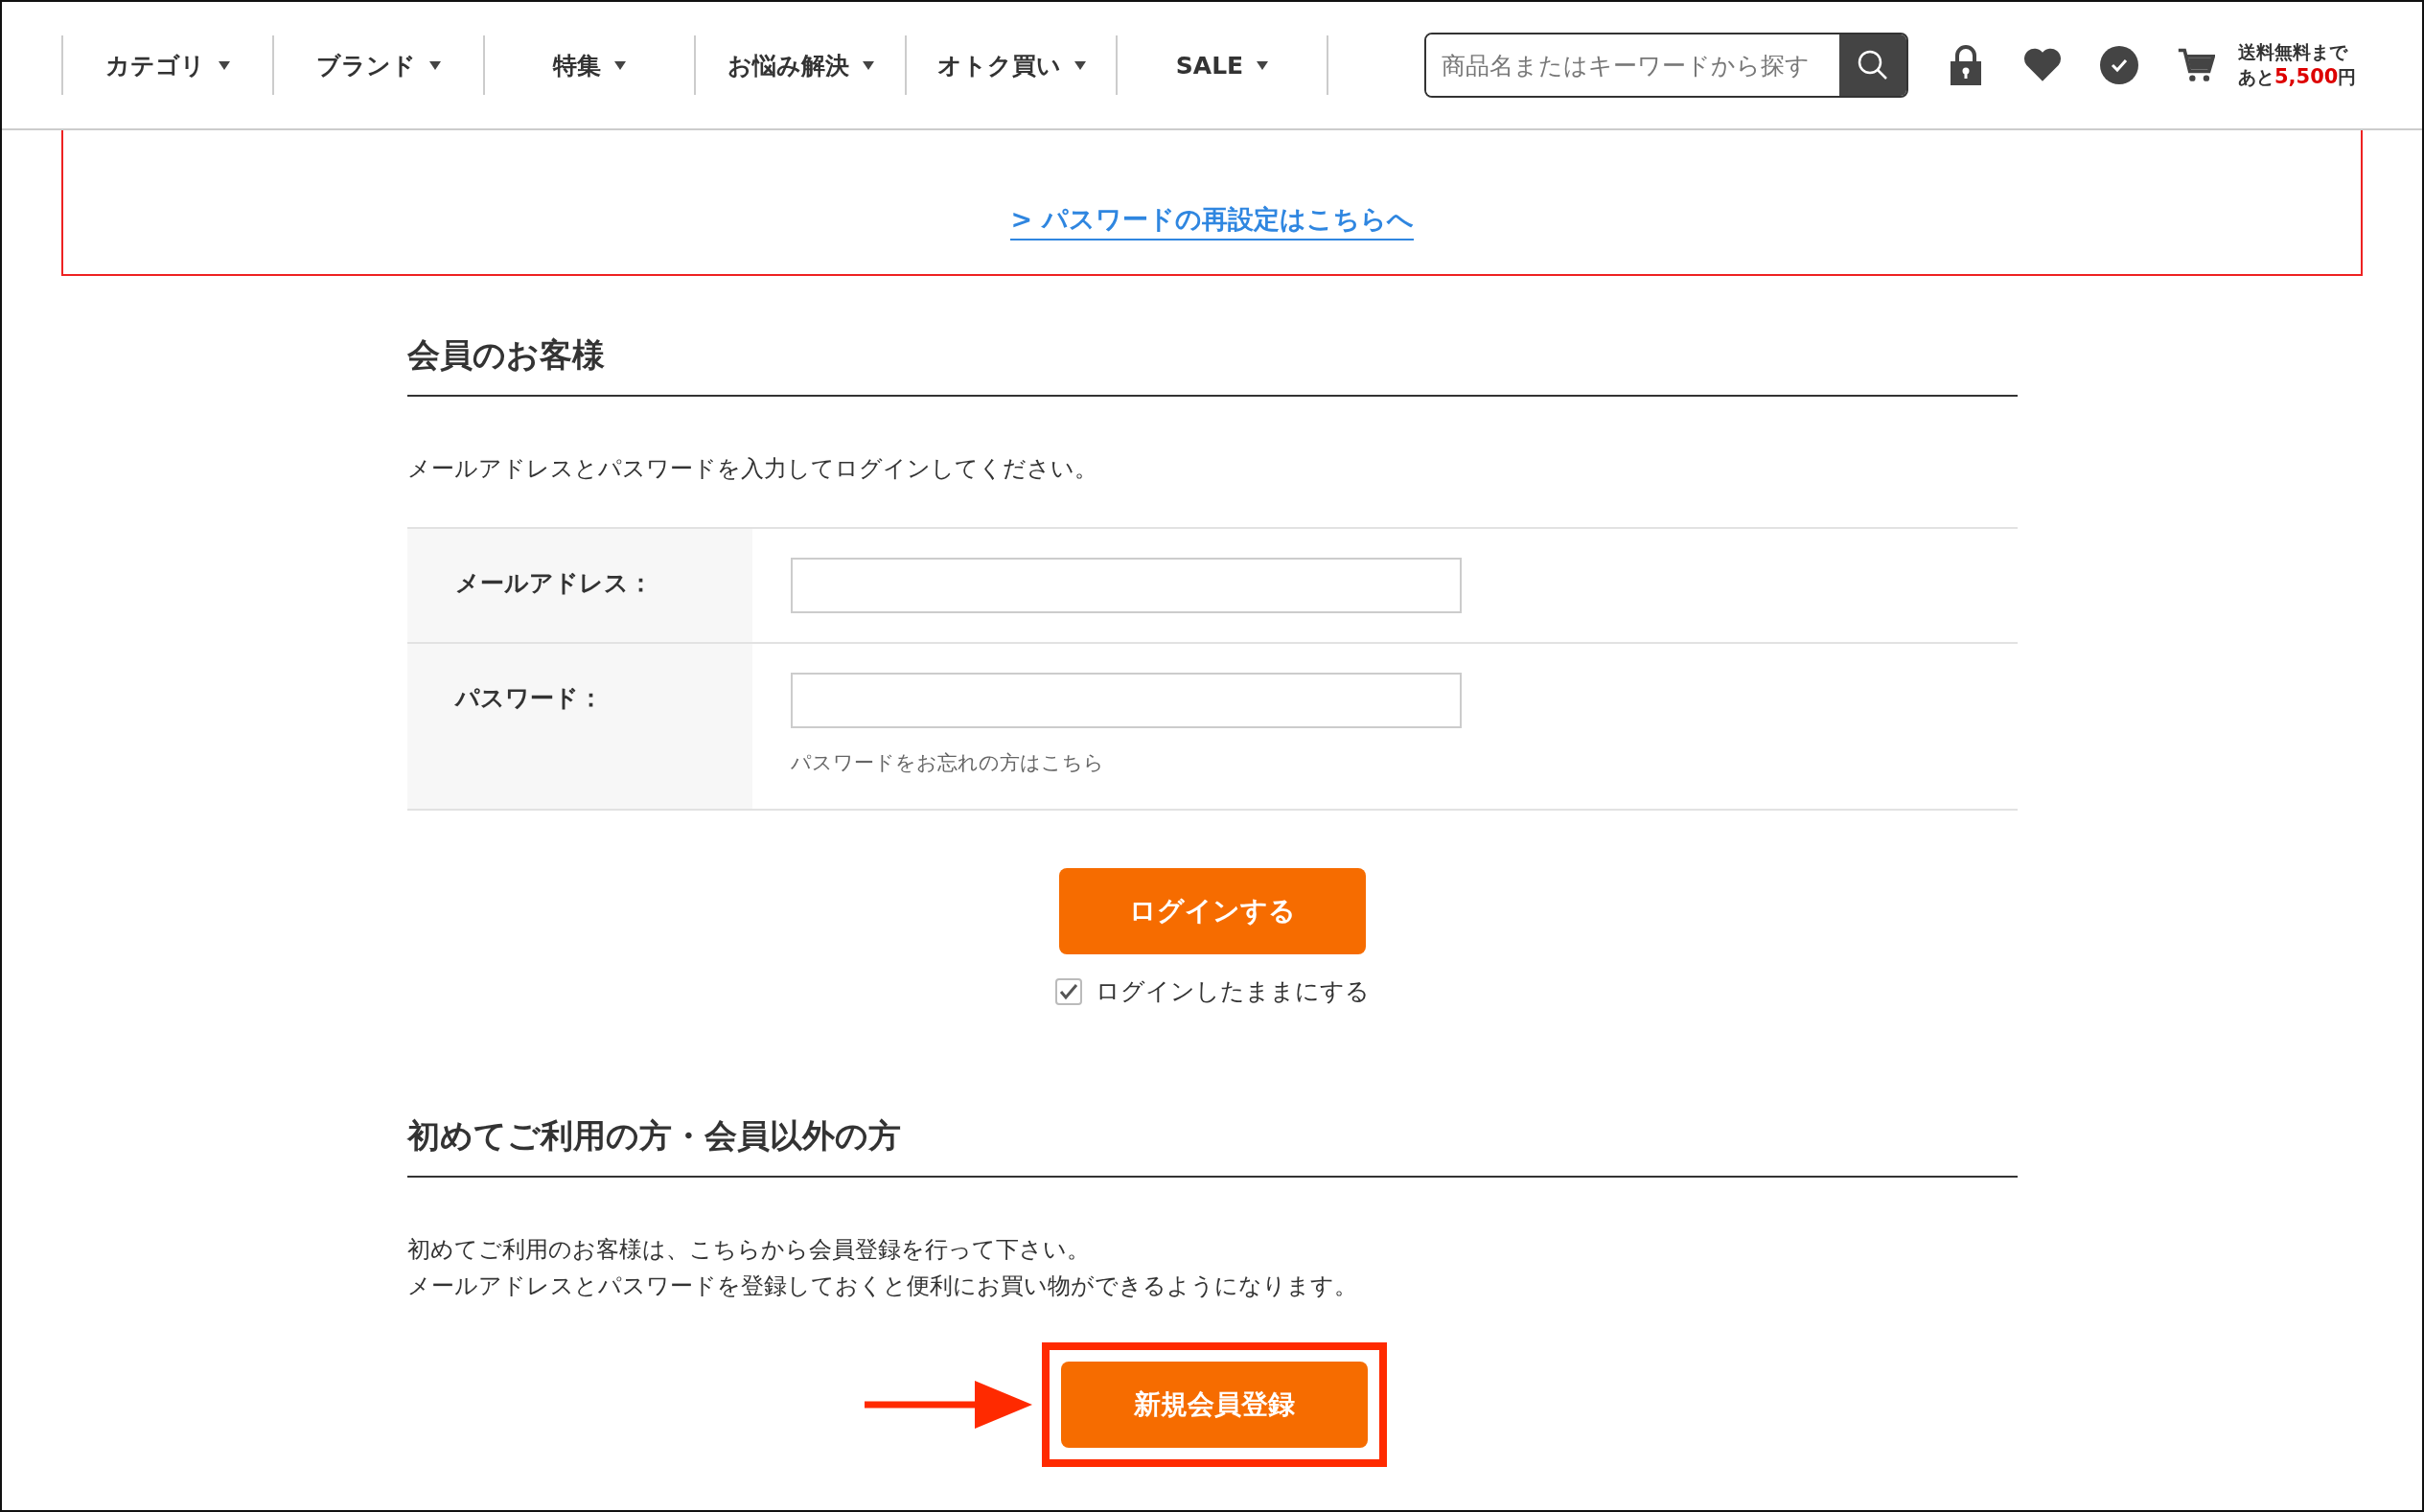 This screenshot has height=1512, width=2424. I want to click on nav-item: オトク買い, so click(1010, 65).